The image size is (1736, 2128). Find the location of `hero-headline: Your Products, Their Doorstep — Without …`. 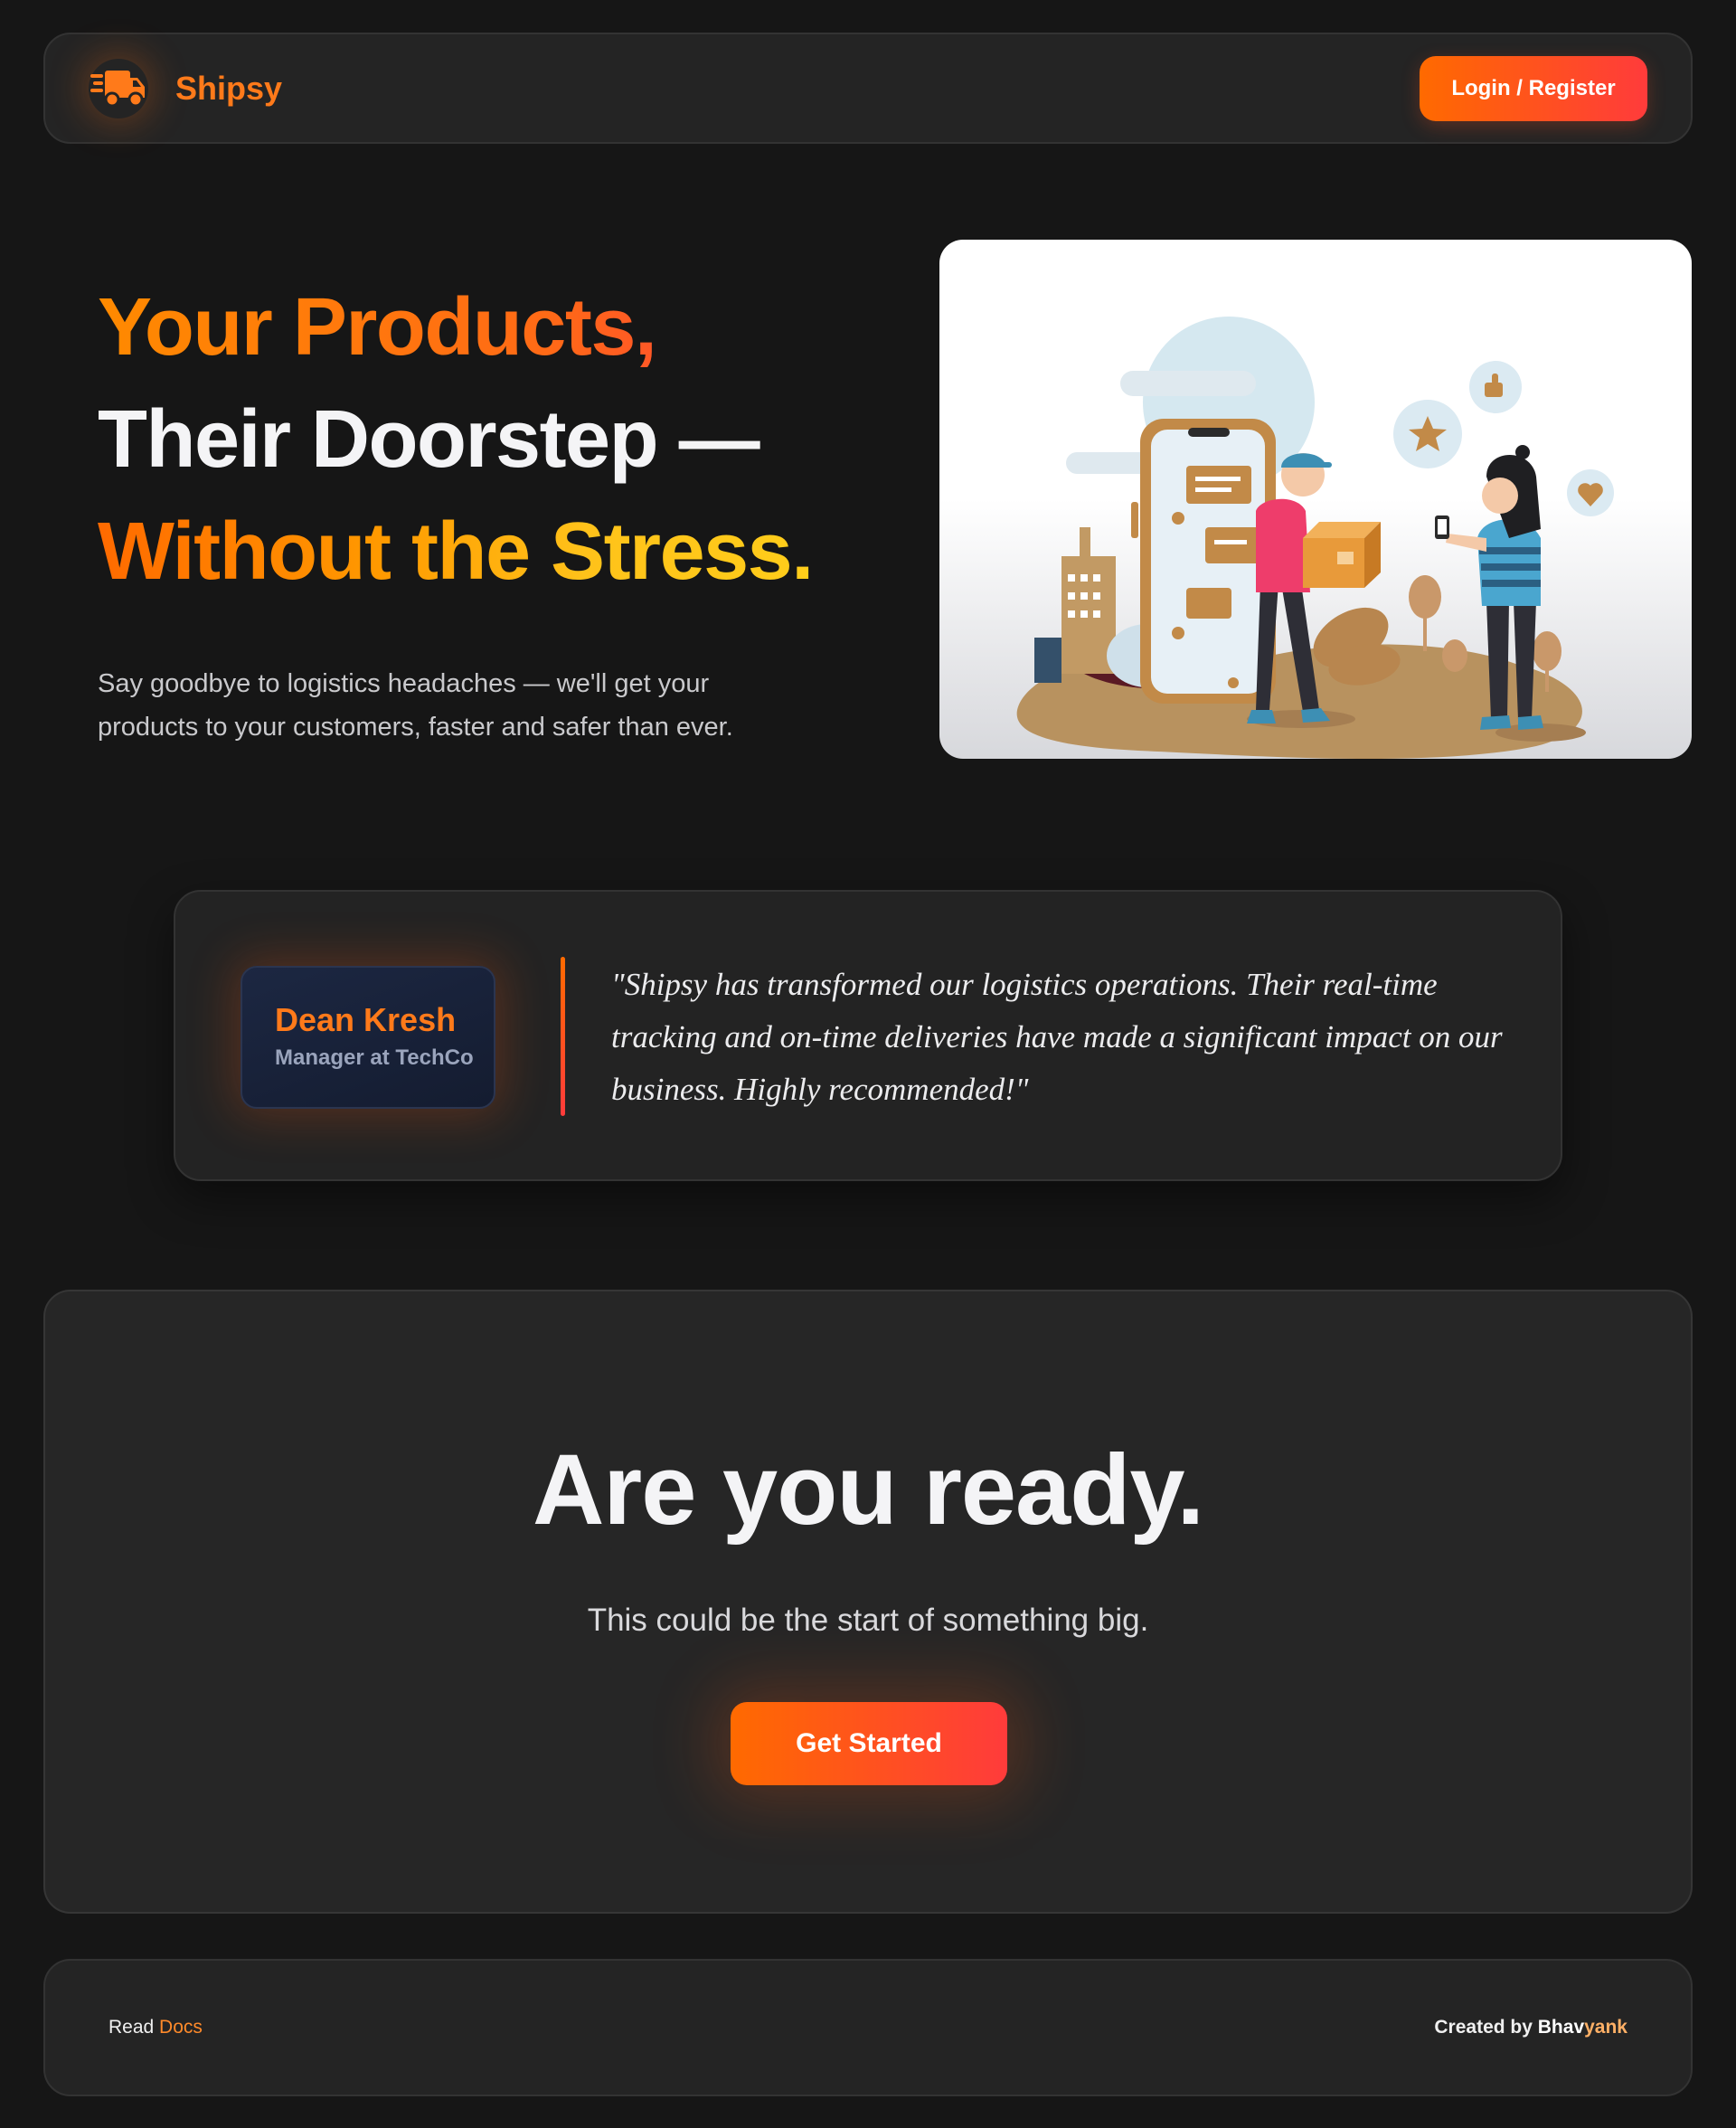

hero-headline: Your Products, Their Doorstep — Without … is located at coordinates (505, 439).